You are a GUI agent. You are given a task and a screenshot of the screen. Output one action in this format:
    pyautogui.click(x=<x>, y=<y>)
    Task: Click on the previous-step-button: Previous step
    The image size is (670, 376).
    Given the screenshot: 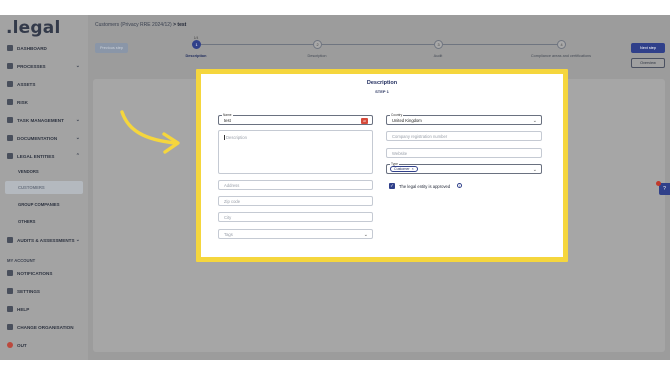 What is the action you would take?
    pyautogui.click(x=111, y=48)
    